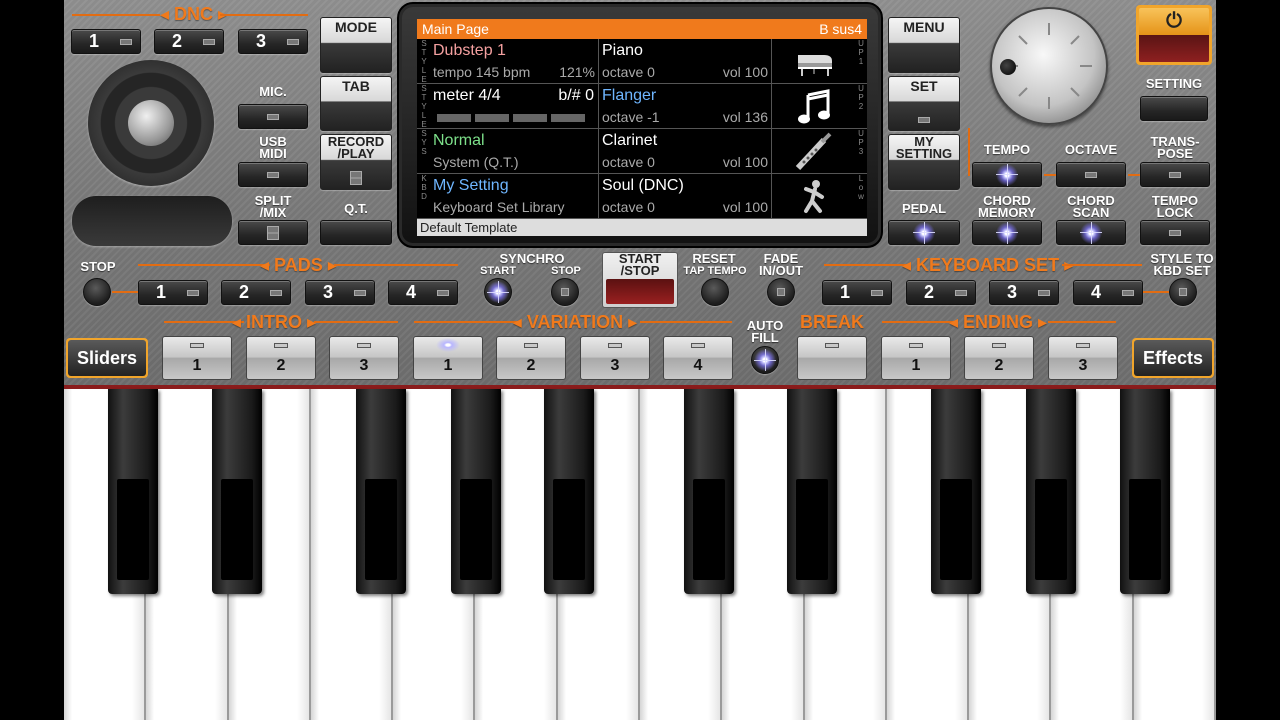  What do you see at coordinates (686, 61) in the screenshot?
I see `row-voice-cell: Piano octave 0 vol 100` at bounding box center [686, 61].